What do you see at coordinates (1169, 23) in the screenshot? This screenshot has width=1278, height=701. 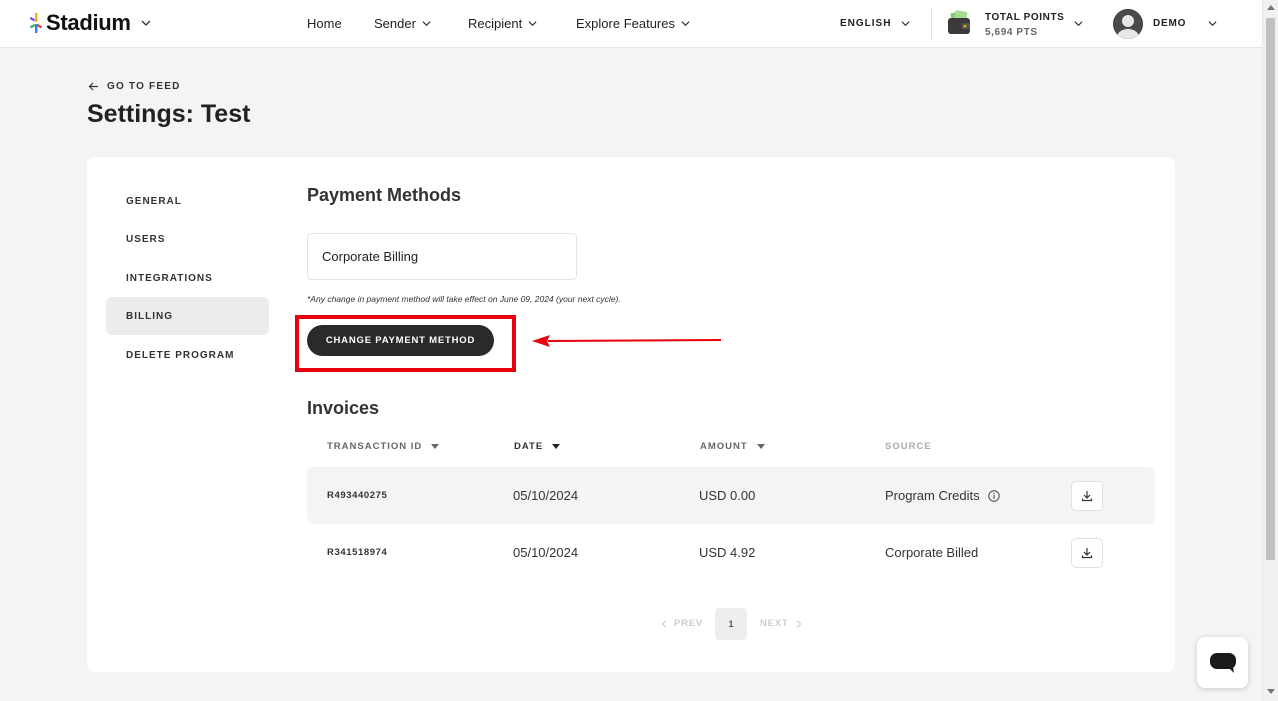 I see `user-name: DEMO` at bounding box center [1169, 23].